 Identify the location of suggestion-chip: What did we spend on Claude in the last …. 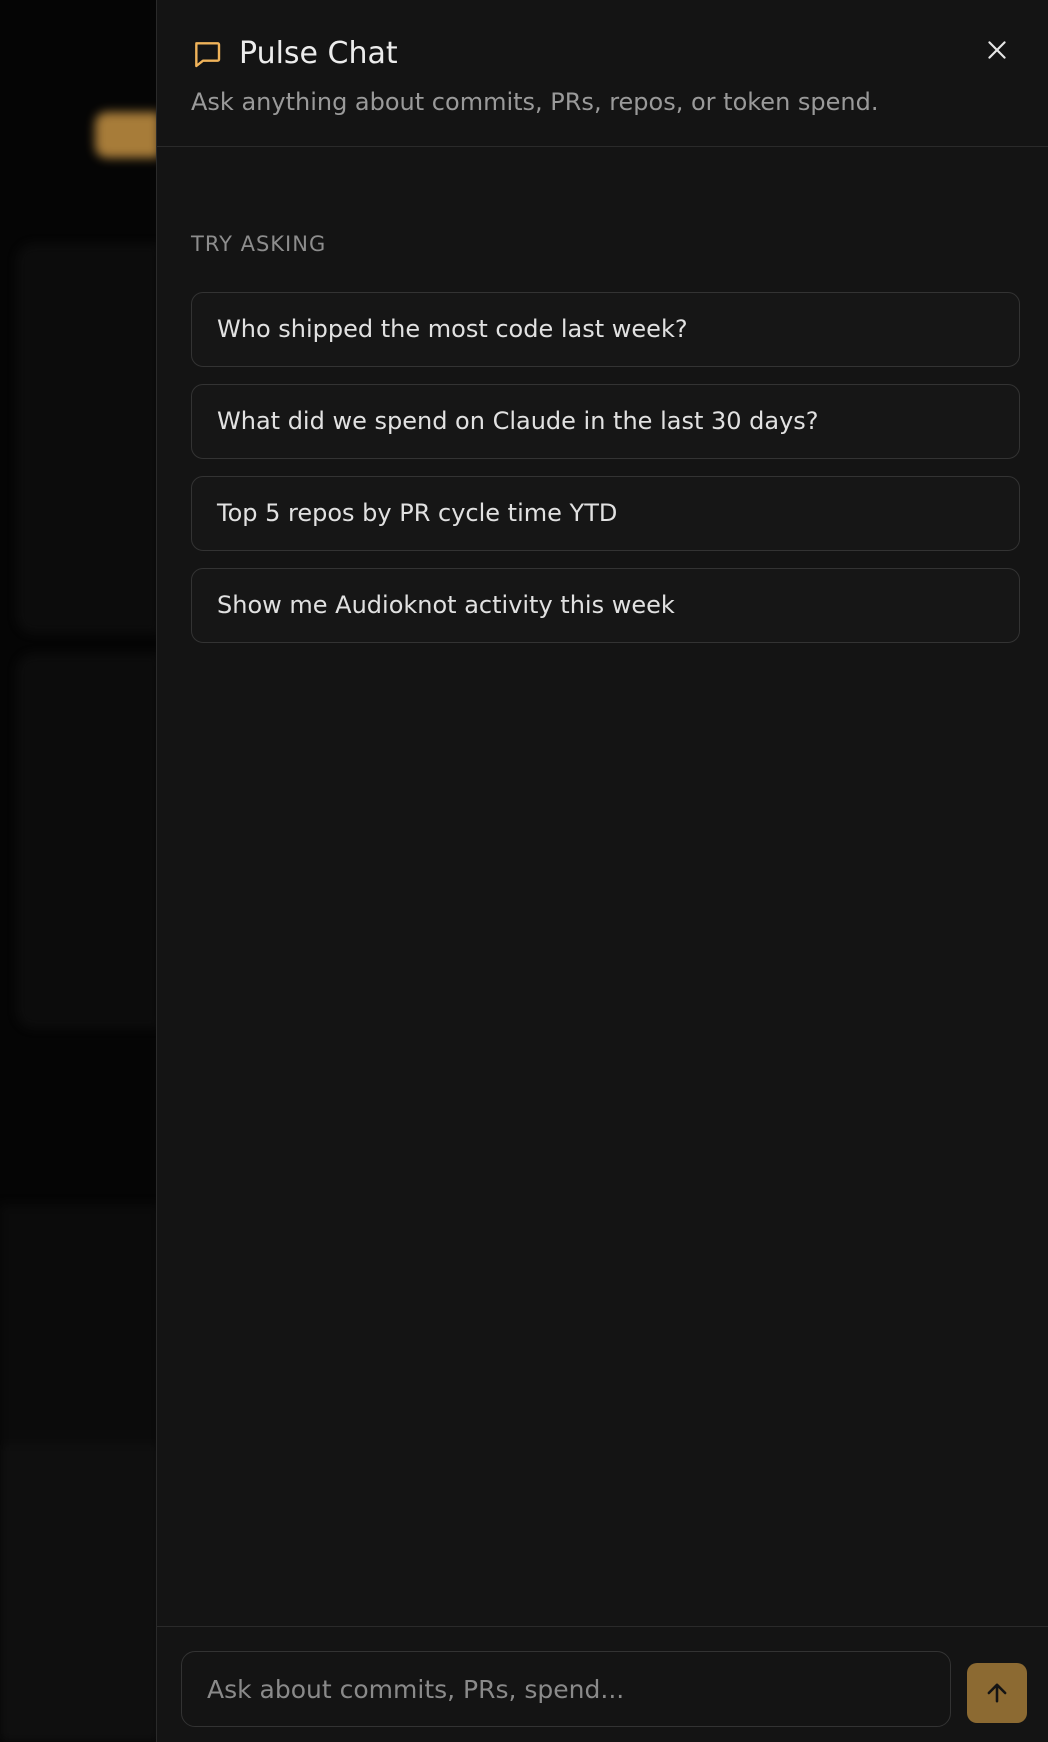
(605, 421).